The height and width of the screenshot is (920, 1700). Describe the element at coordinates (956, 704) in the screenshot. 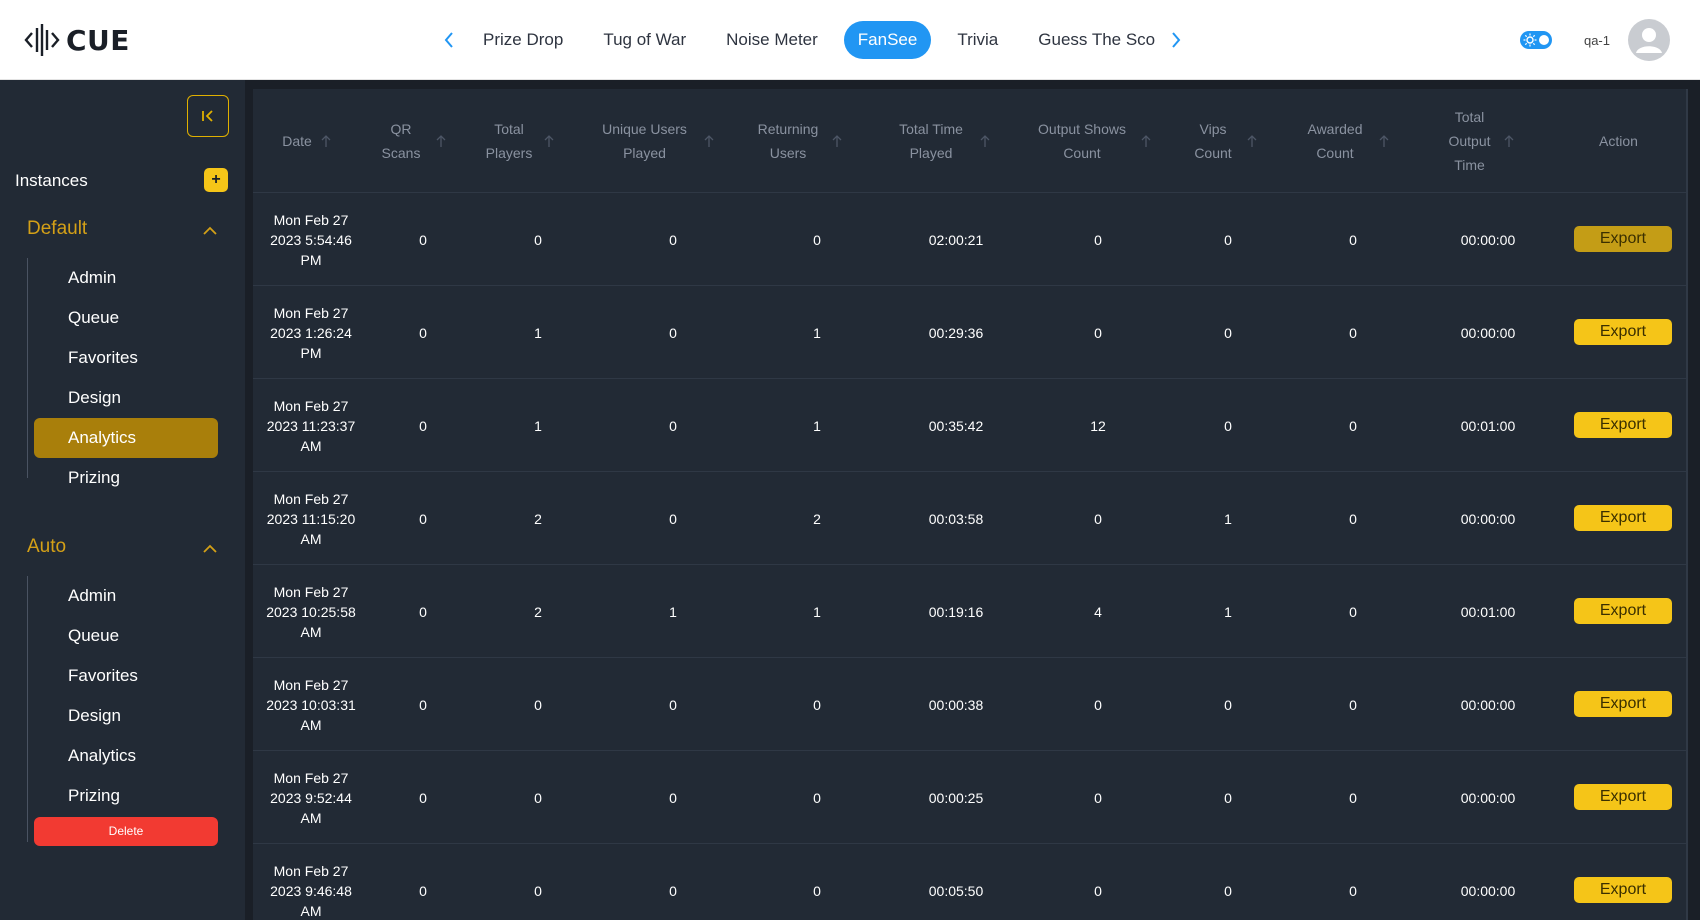

I see `cell-total-time-played: 00:00:38` at that location.